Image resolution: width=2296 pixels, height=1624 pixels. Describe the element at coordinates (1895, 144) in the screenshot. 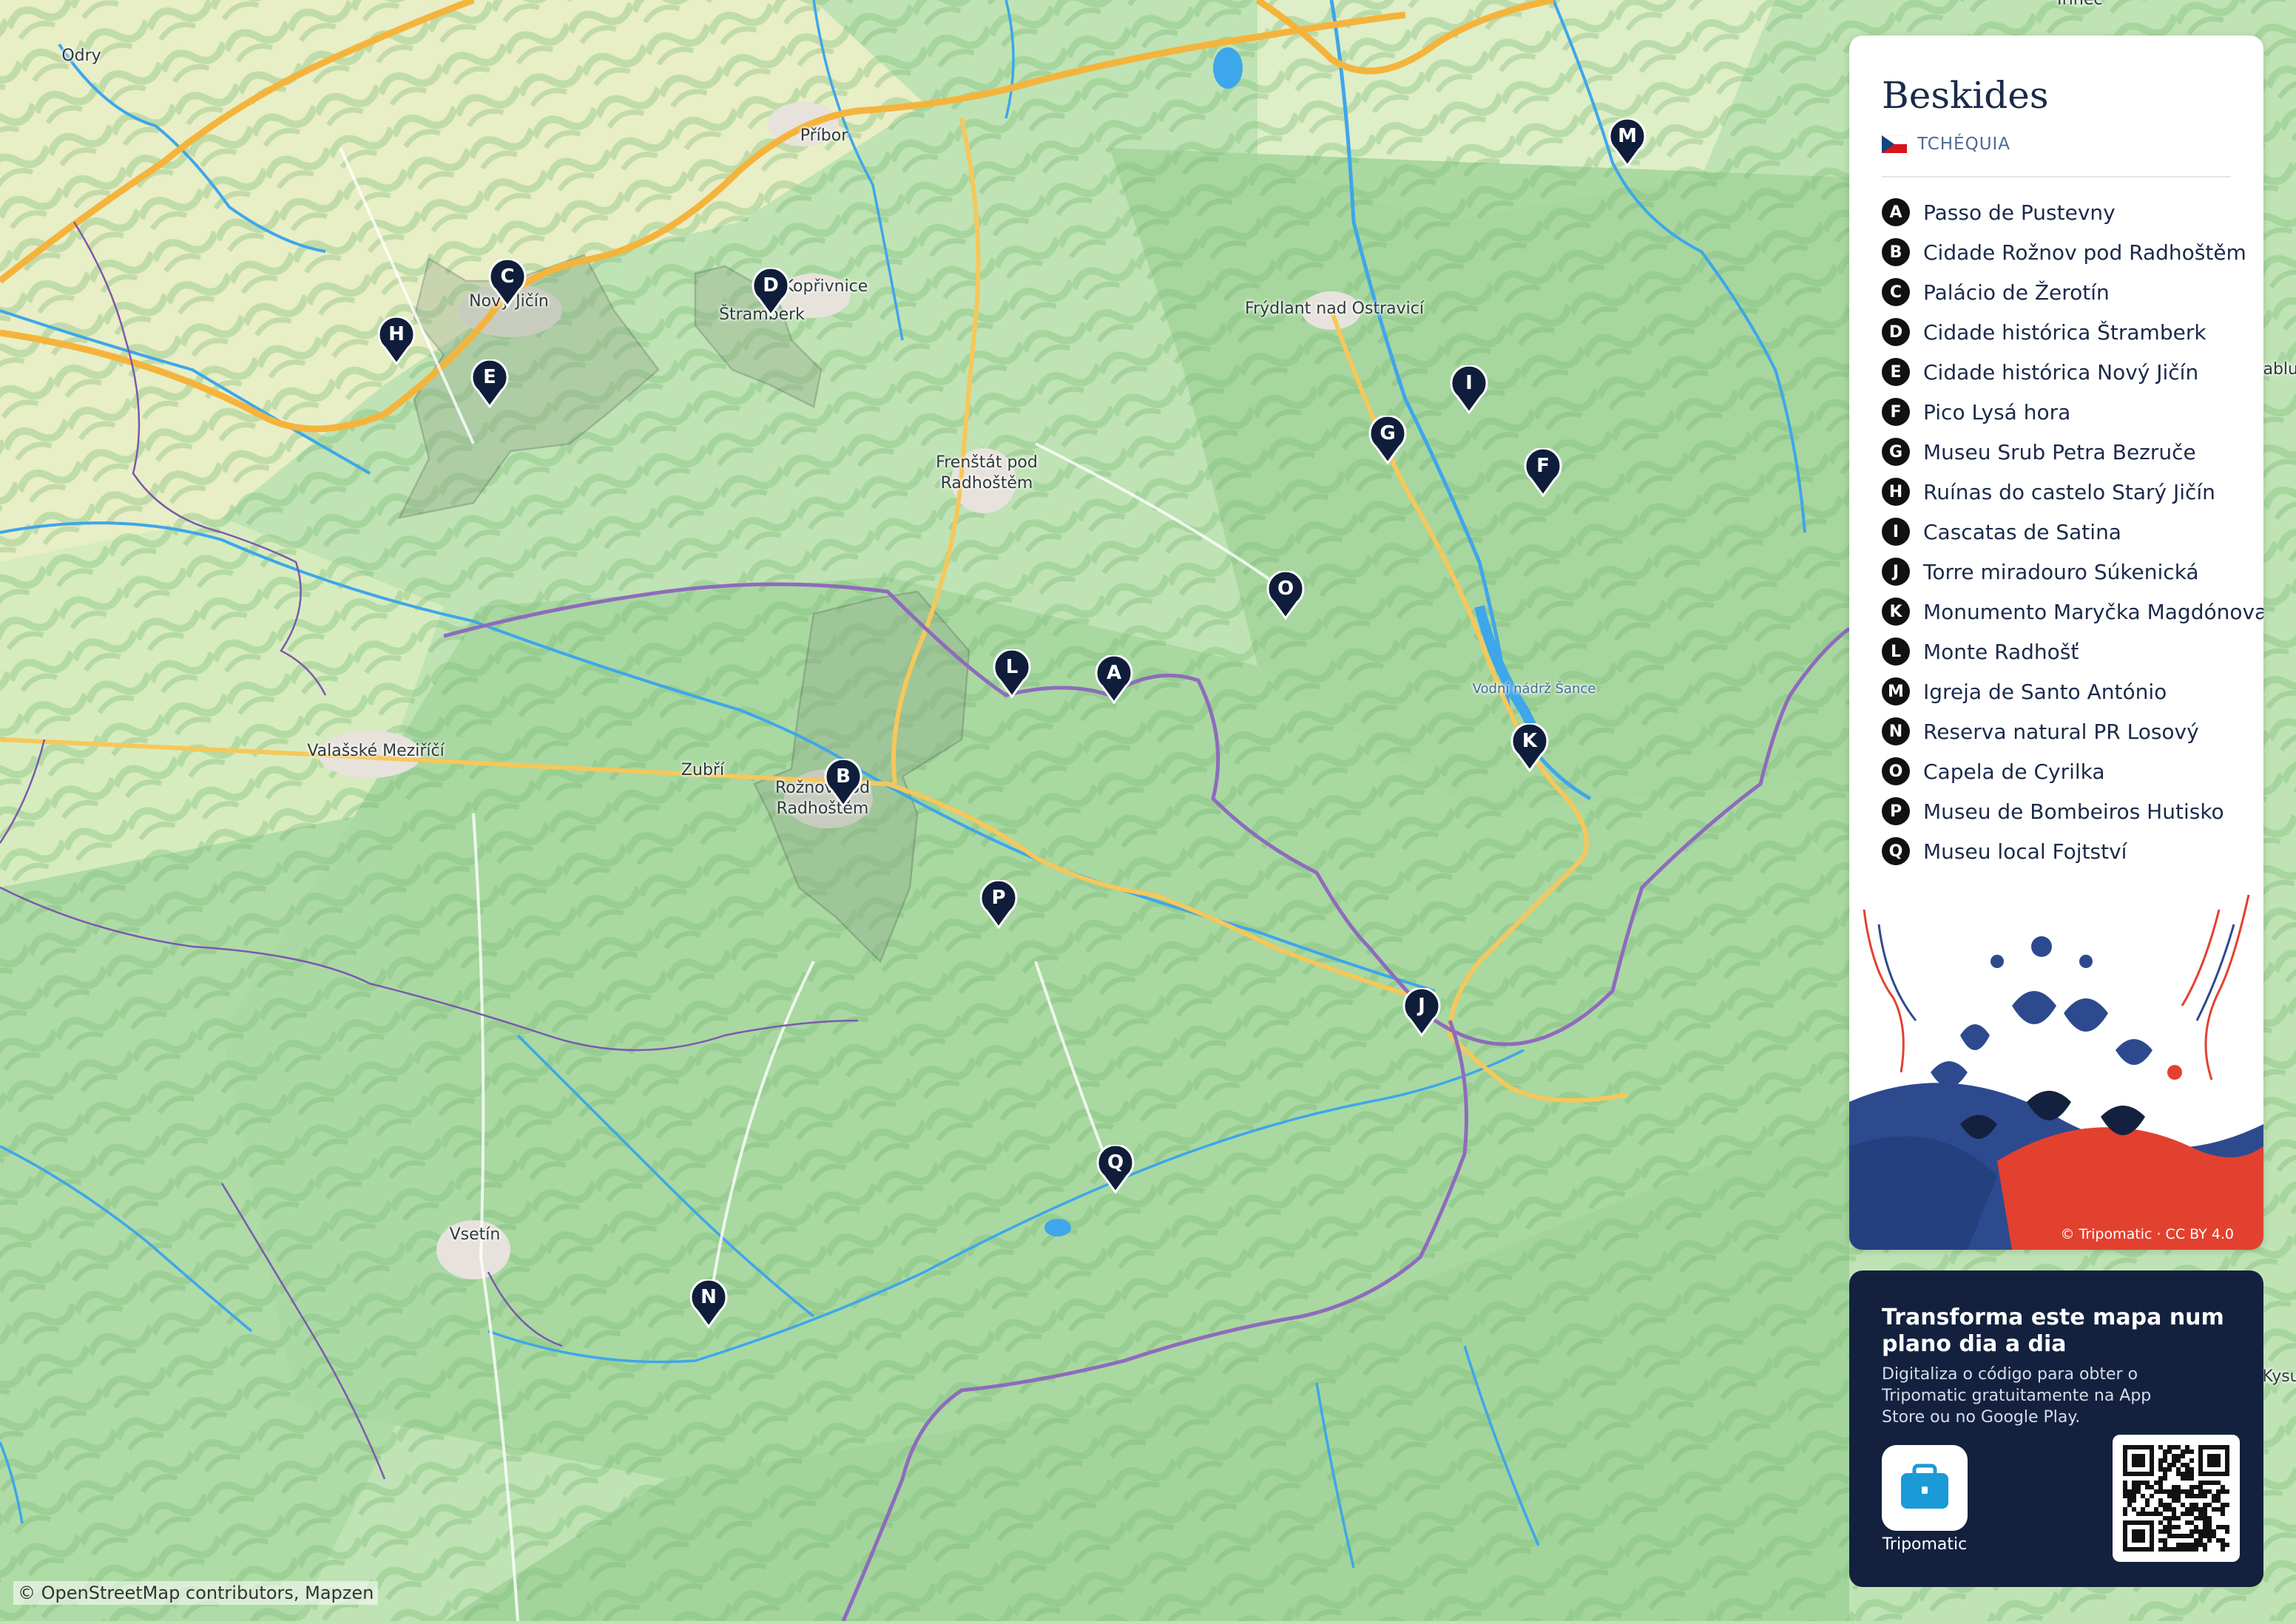

I see `czech-flag-icon` at that location.